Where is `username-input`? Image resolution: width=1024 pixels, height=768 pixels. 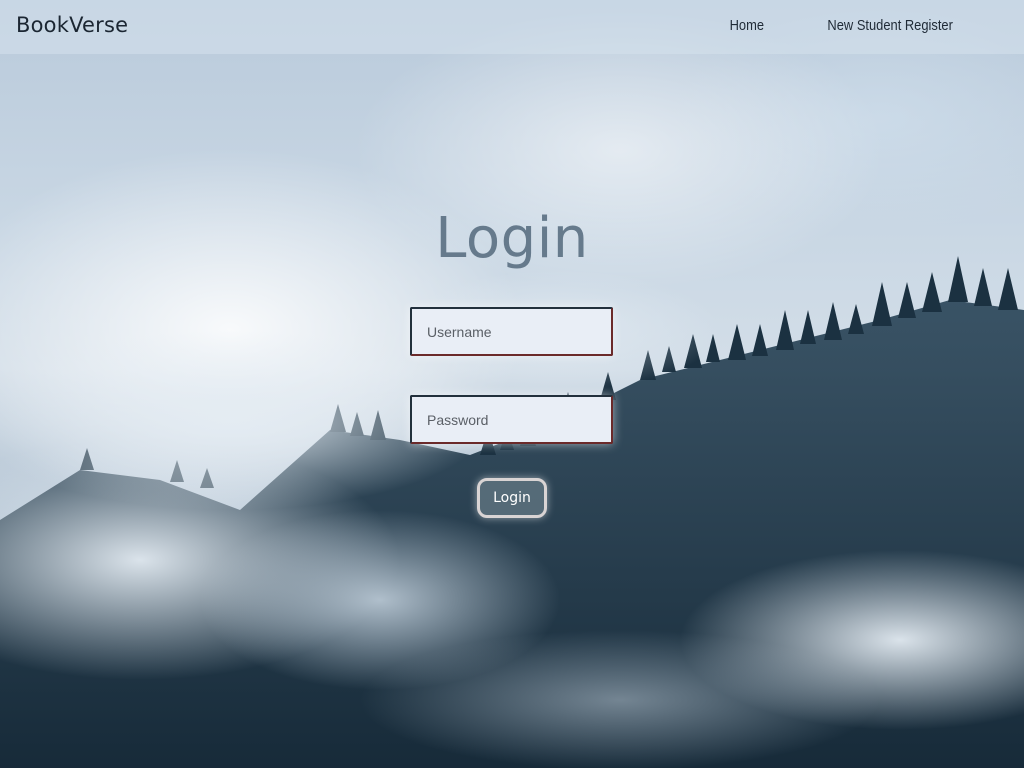
username-input is located at coordinates (511, 331).